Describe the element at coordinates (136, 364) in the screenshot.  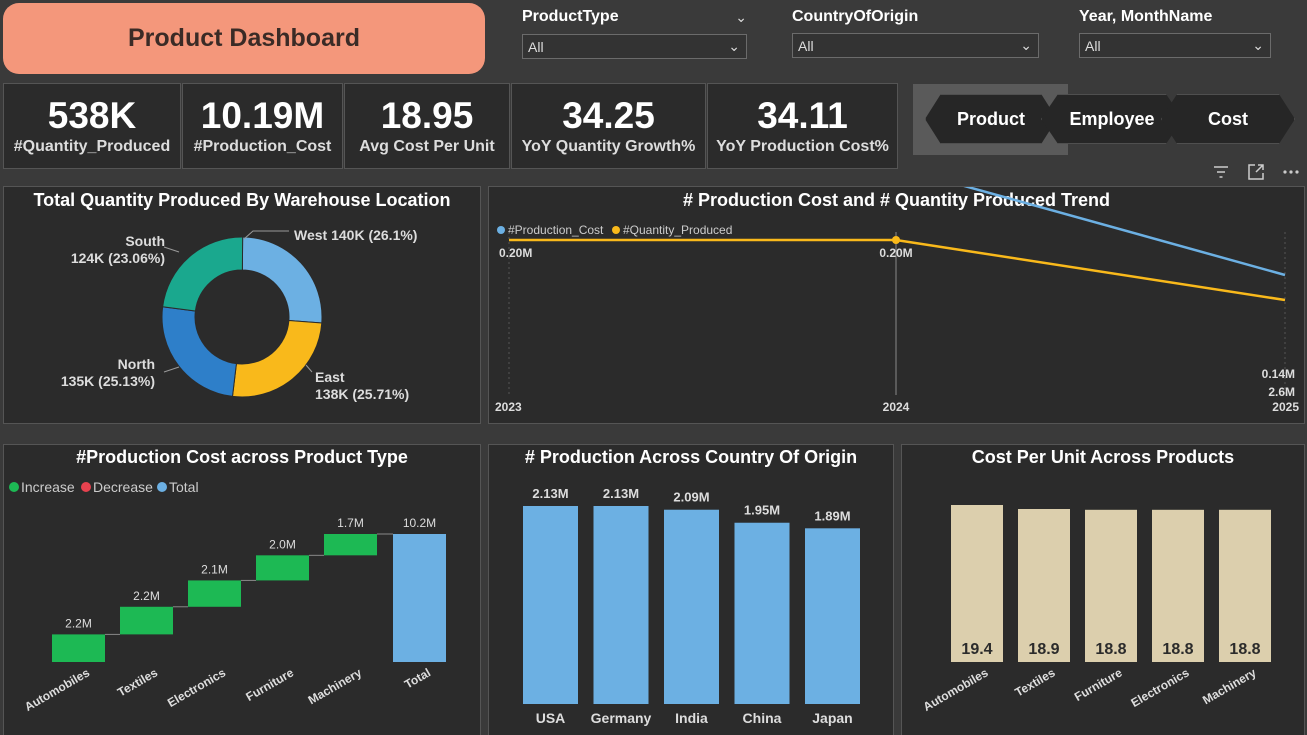
I see `donut-label-north-name: North` at that location.